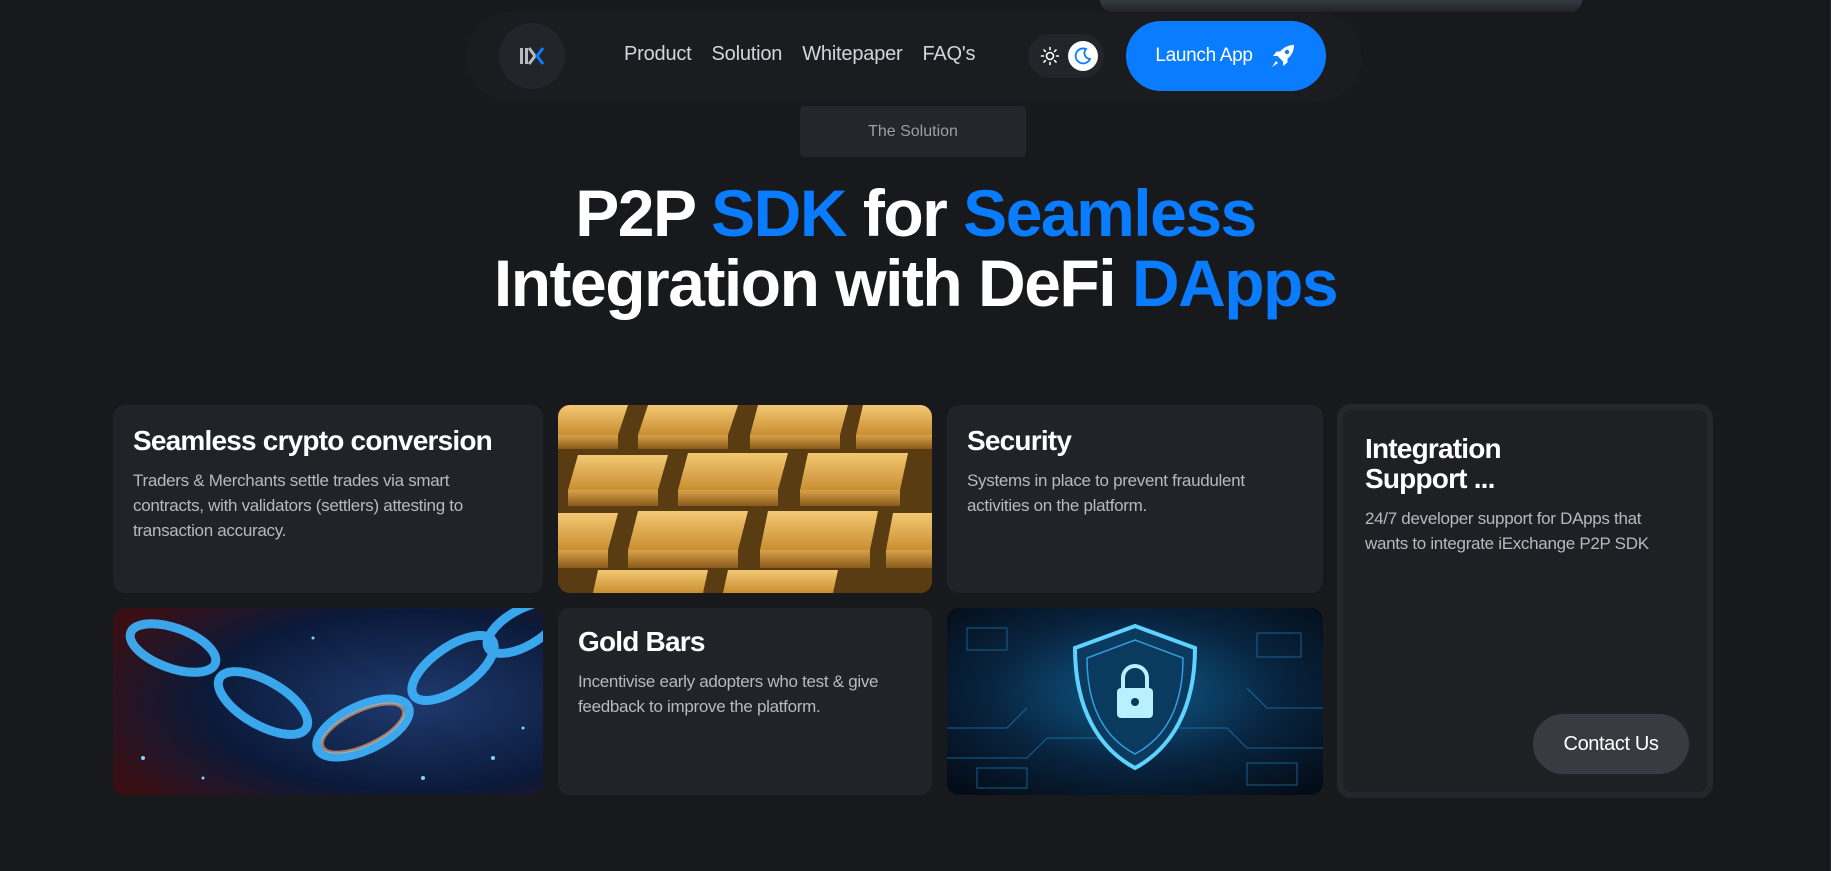  What do you see at coordinates (1066, 56) in the screenshot?
I see `theme-toggle` at bounding box center [1066, 56].